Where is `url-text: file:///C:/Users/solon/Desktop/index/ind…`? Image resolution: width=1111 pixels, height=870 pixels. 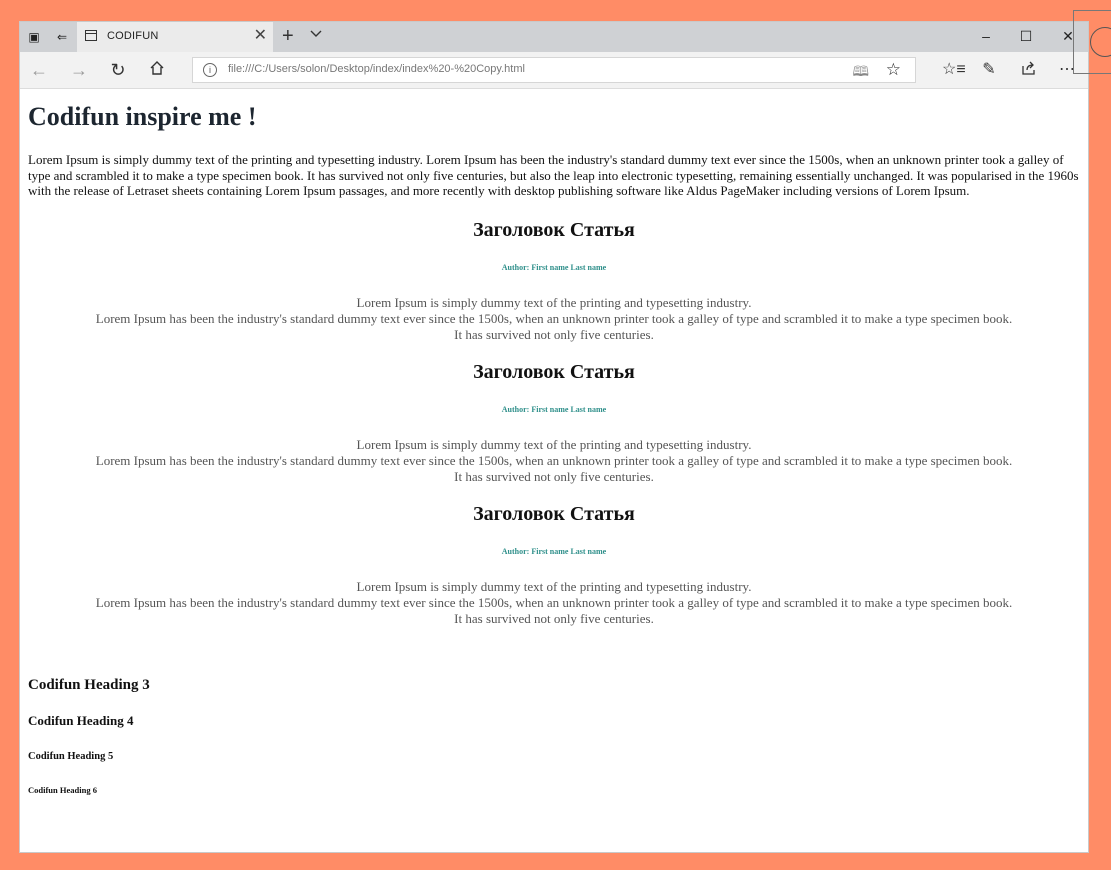 url-text: file:///C:/Users/solon/Desktop/index/ind… is located at coordinates (376, 69).